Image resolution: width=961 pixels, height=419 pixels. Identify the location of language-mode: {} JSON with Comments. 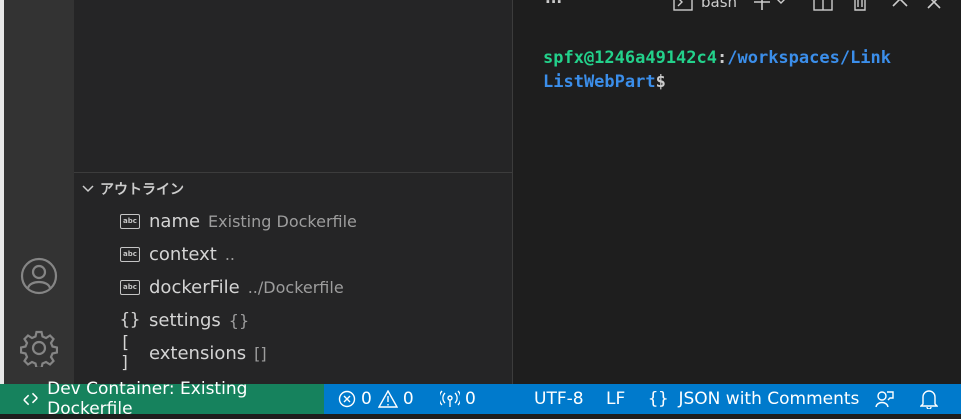
(753, 399).